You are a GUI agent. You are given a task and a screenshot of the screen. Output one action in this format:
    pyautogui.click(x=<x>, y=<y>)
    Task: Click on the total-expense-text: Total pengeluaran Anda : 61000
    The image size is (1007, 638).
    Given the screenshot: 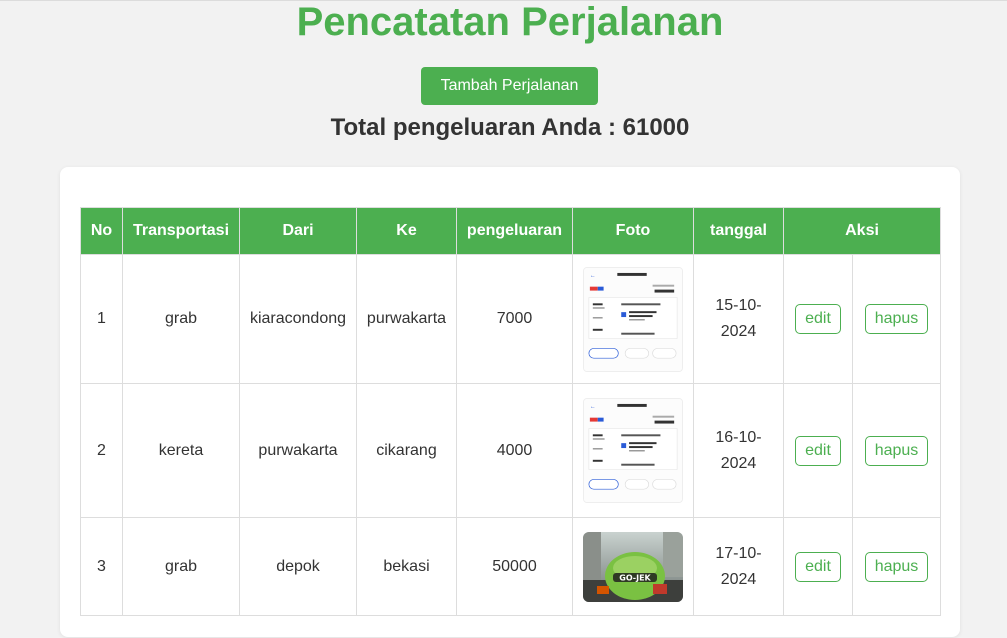 What is the action you would take?
    pyautogui.click(x=510, y=127)
    